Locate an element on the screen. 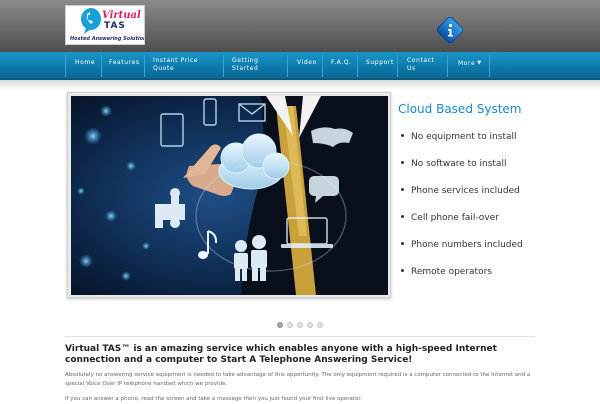  site-logo: Virtual TAS Hosted Answering Solutions is located at coordinates (105, 25).